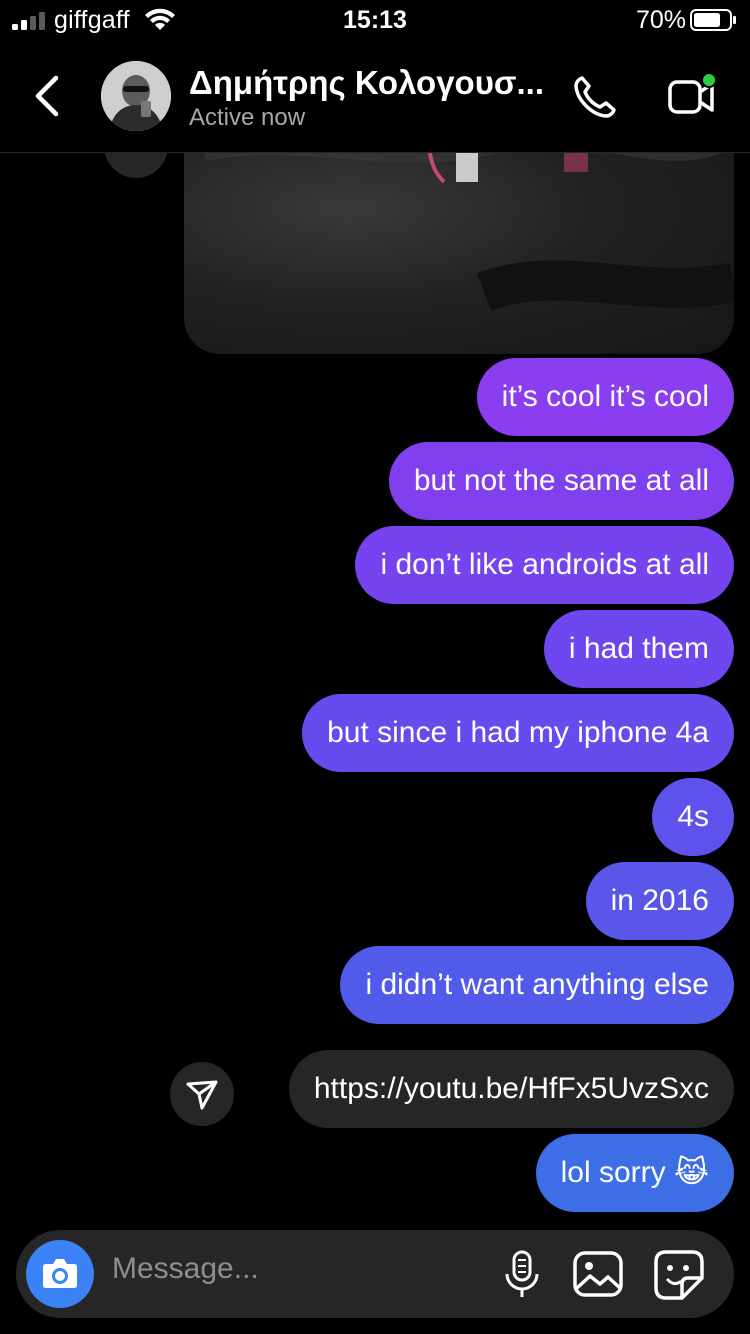 The image size is (750, 1334). I want to click on status-bar: giffgaff 15:13 70%, so click(375, 21).